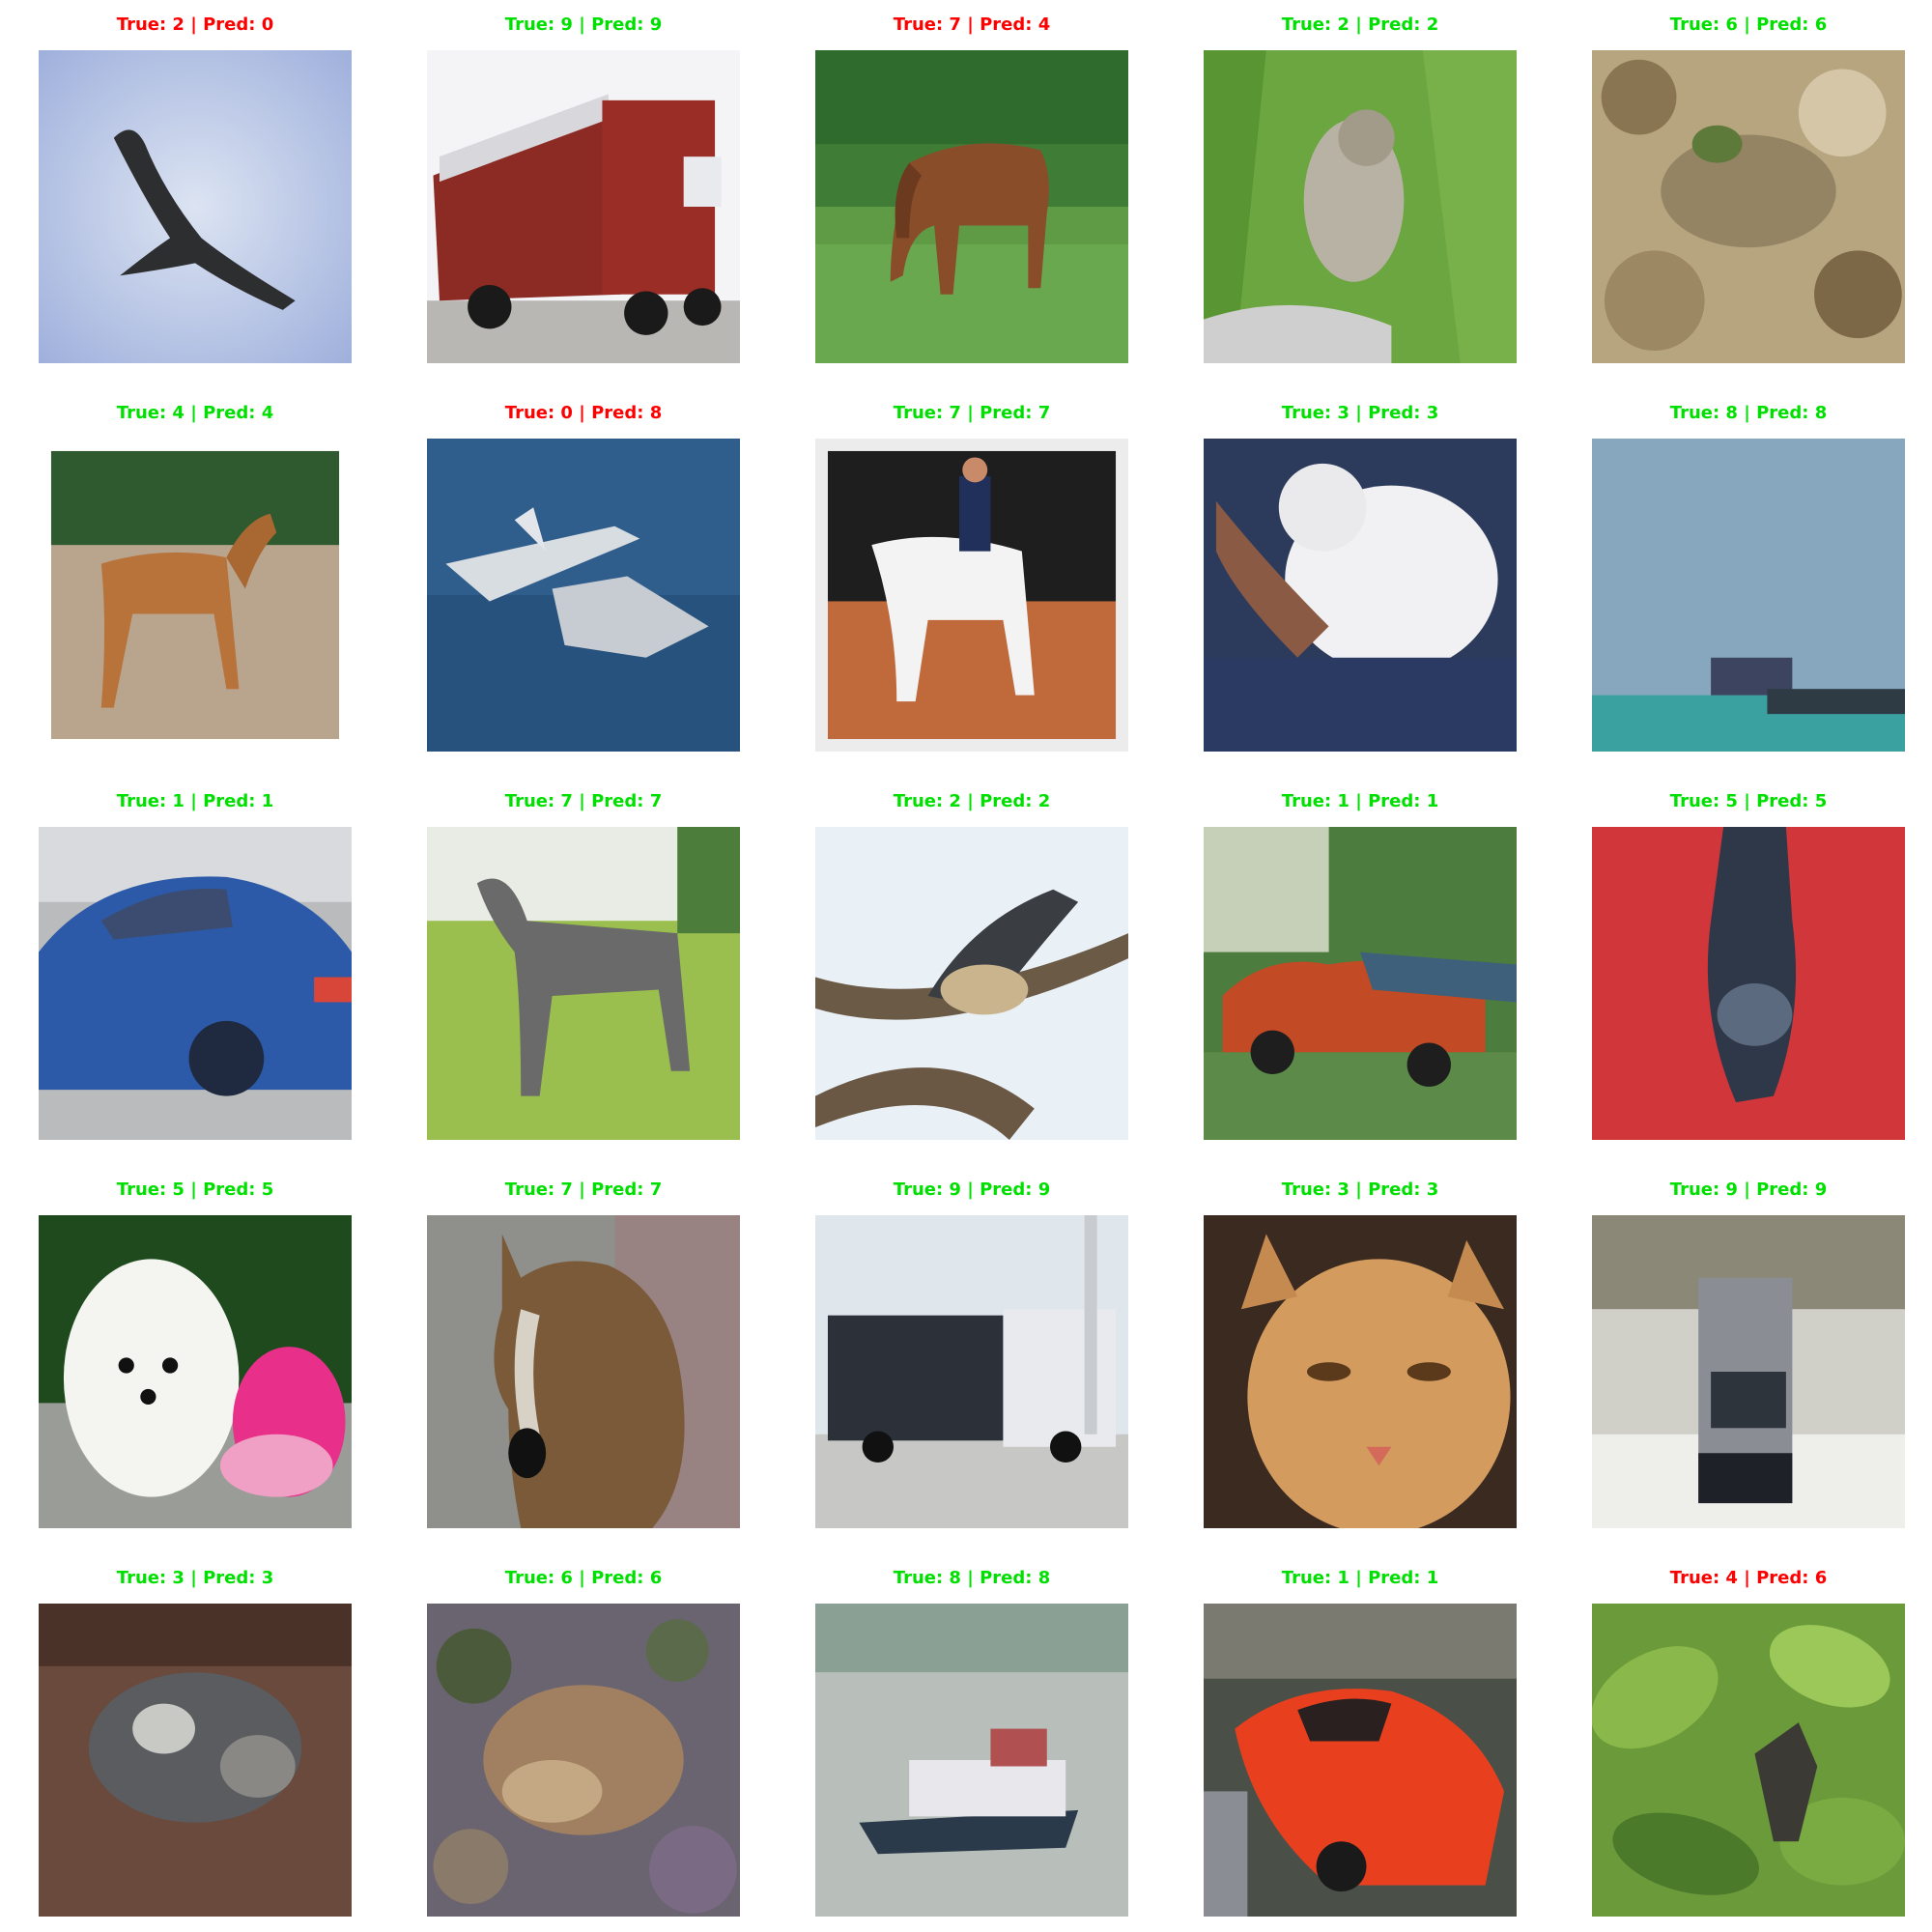  I want to click on sample-cell: True: 4 | Pred: 6, so click(1748, 1736).